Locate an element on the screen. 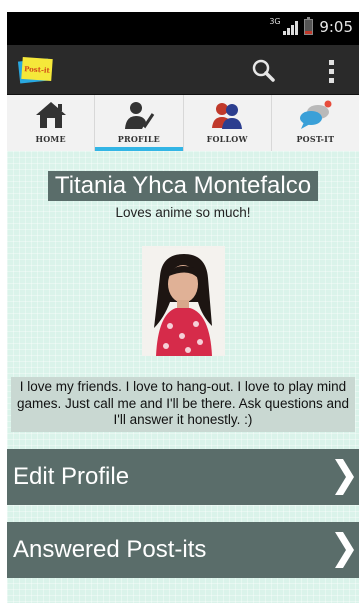  tab-home-label: HOME is located at coordinates (50, 139).